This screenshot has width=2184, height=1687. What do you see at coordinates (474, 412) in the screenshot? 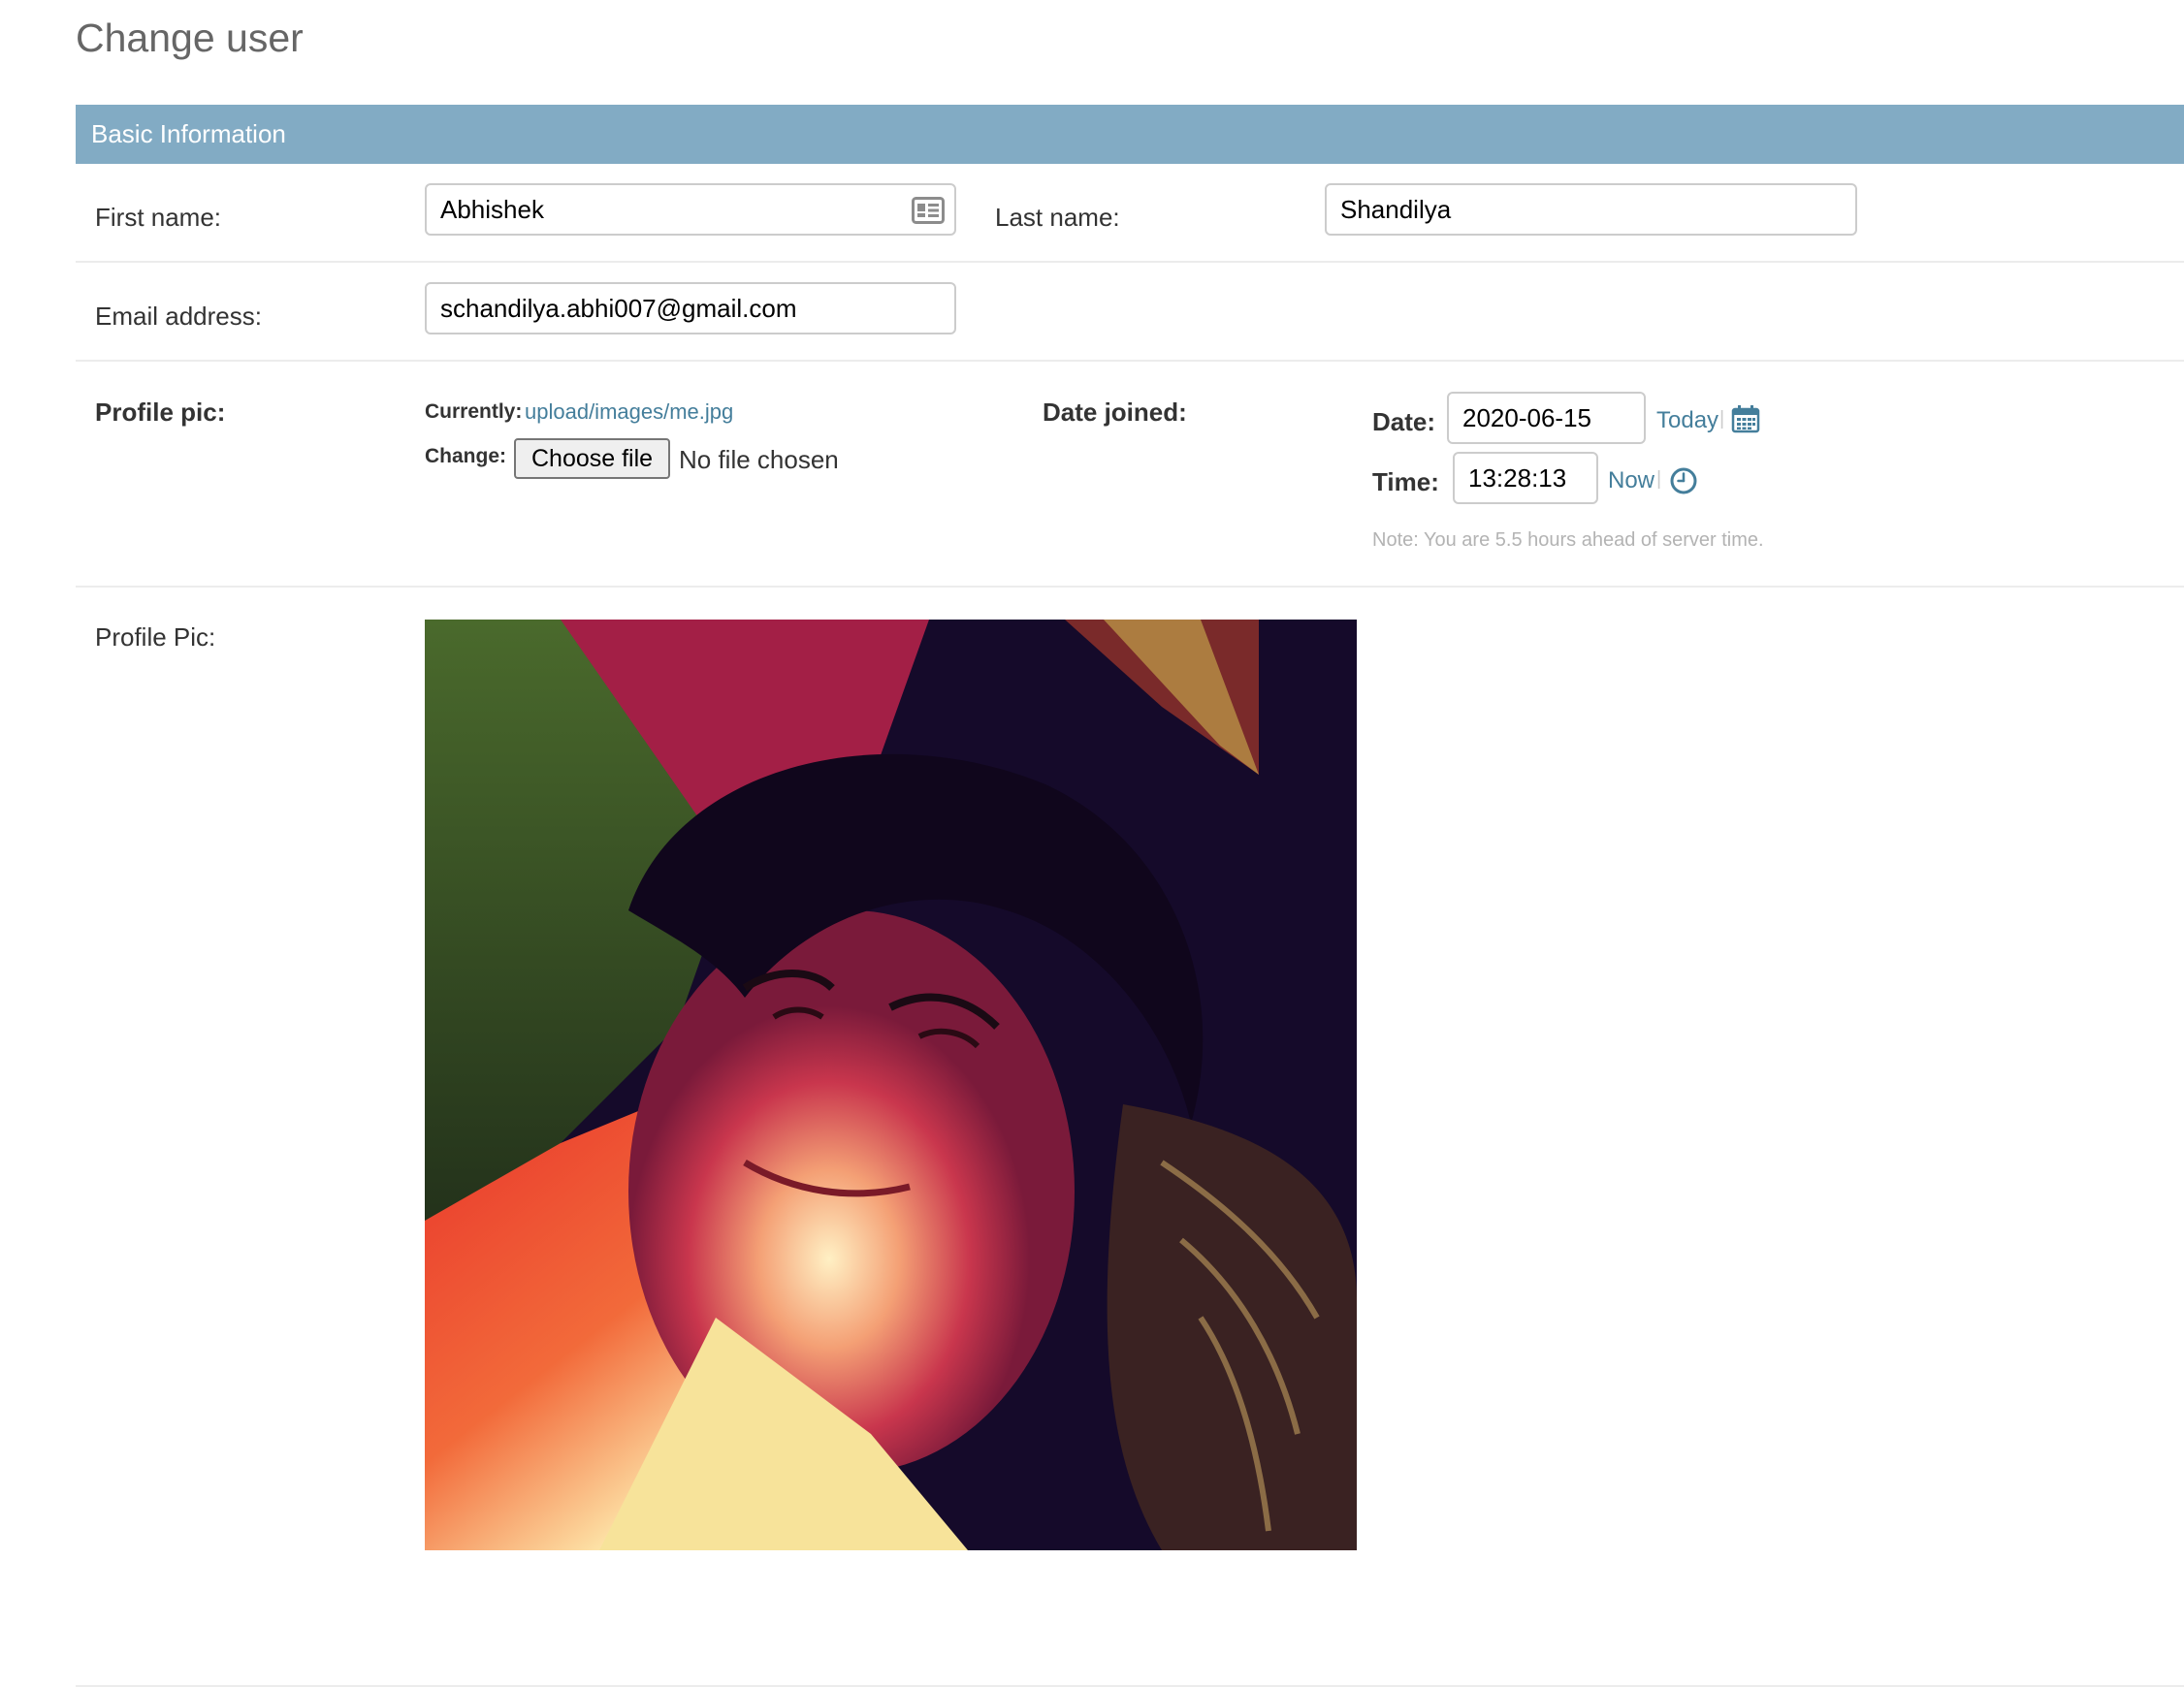
I see `currently-label: Currently:` at bounding box center [474, 412].